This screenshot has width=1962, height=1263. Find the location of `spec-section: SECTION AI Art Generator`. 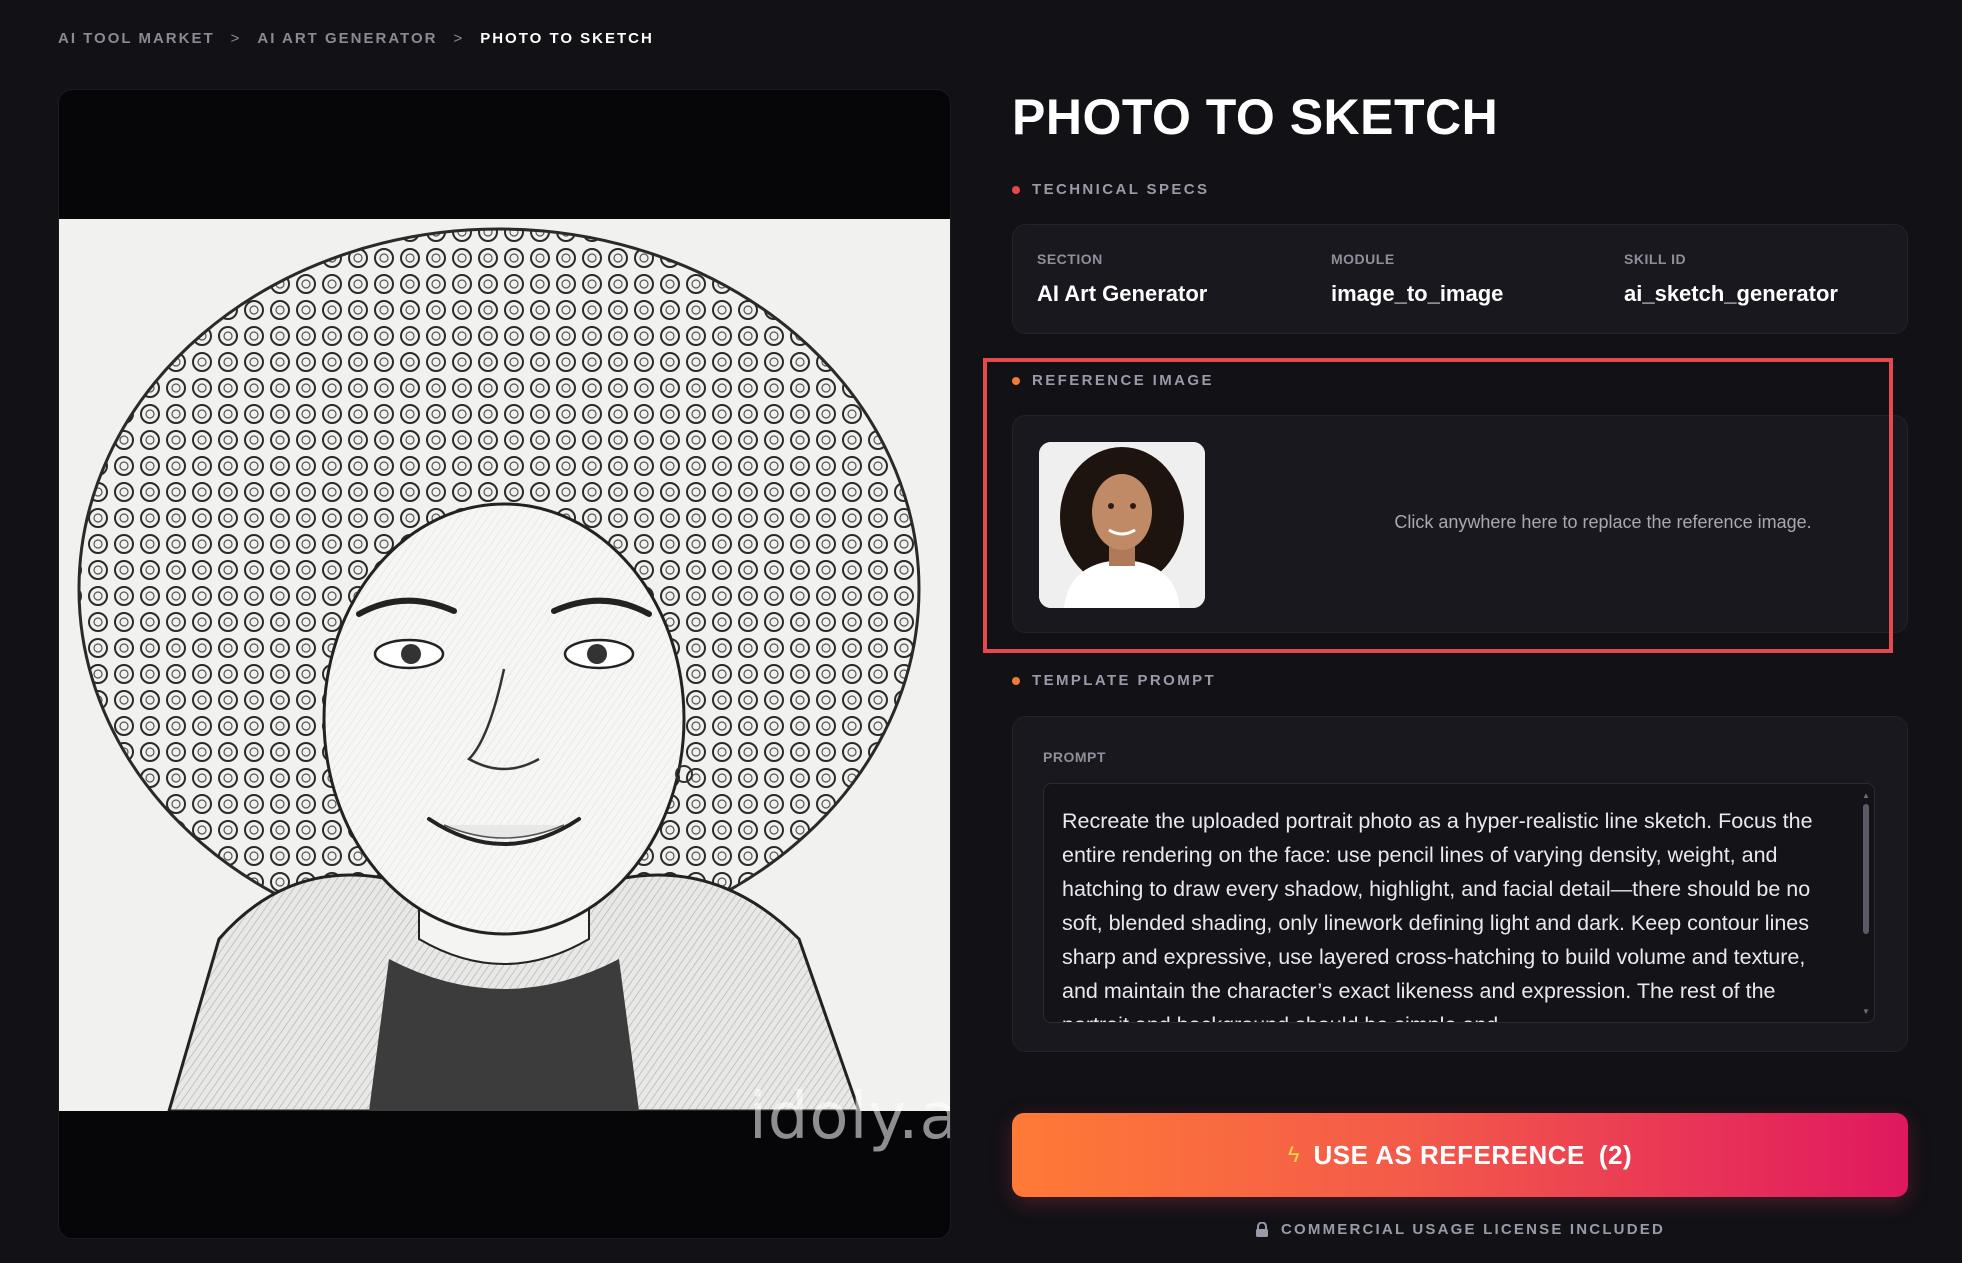

spec-section: SECTION AI Art Generator is located at coordinates (1122, 279).